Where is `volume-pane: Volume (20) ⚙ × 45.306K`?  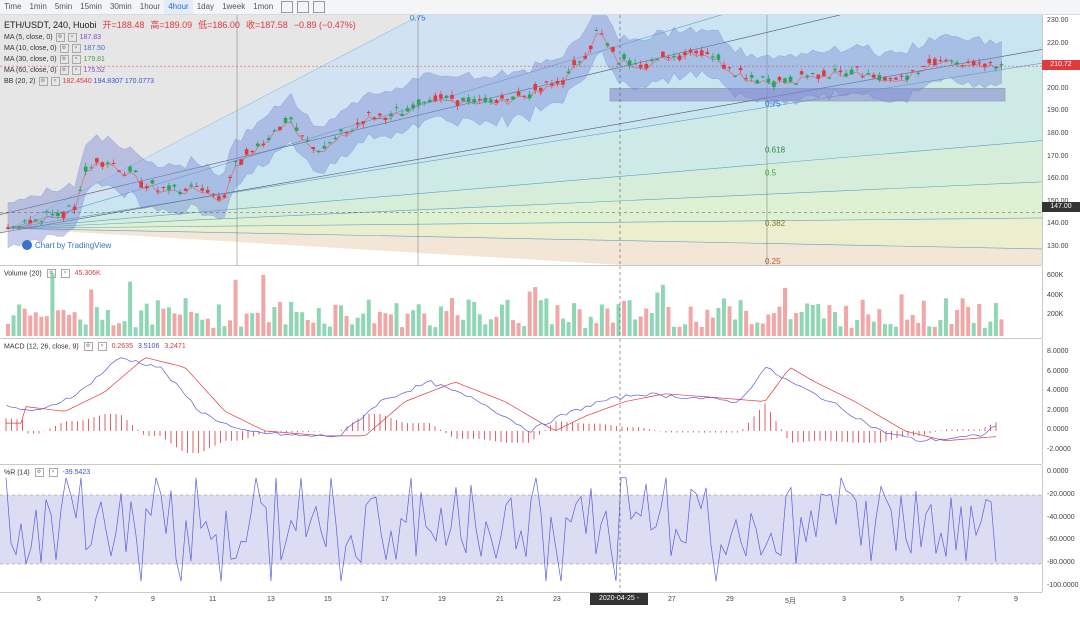 volume-pane: Volume (20) ⚙ × 45.306K is located at coordinates (521, 302).